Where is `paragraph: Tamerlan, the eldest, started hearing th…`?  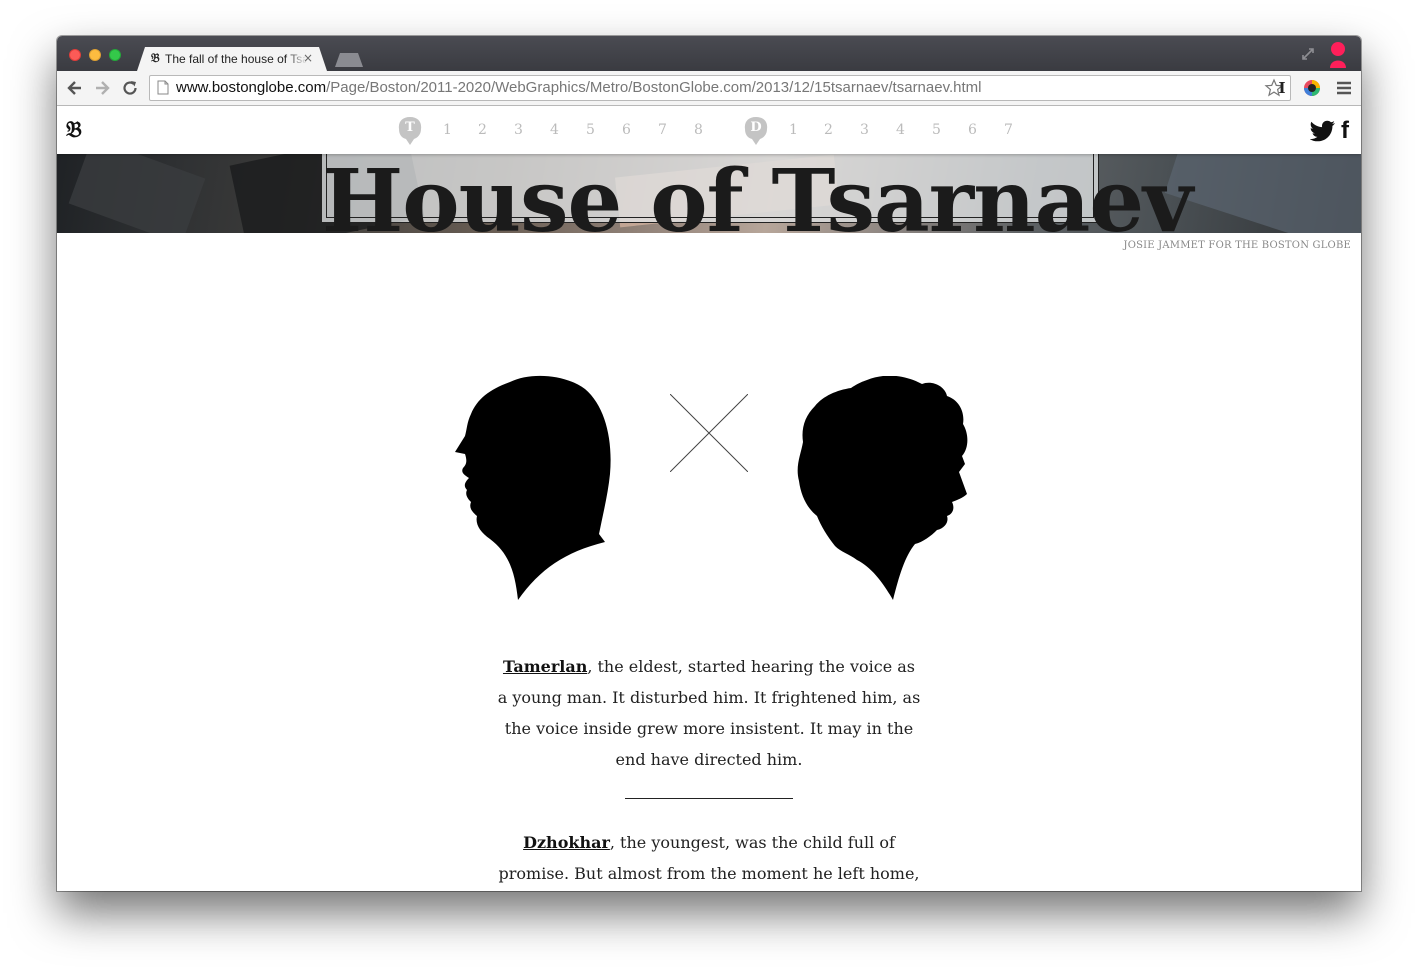 paragraph: Tamerlan, the eldest, started hearing th… is located at coordinates (709, 713).